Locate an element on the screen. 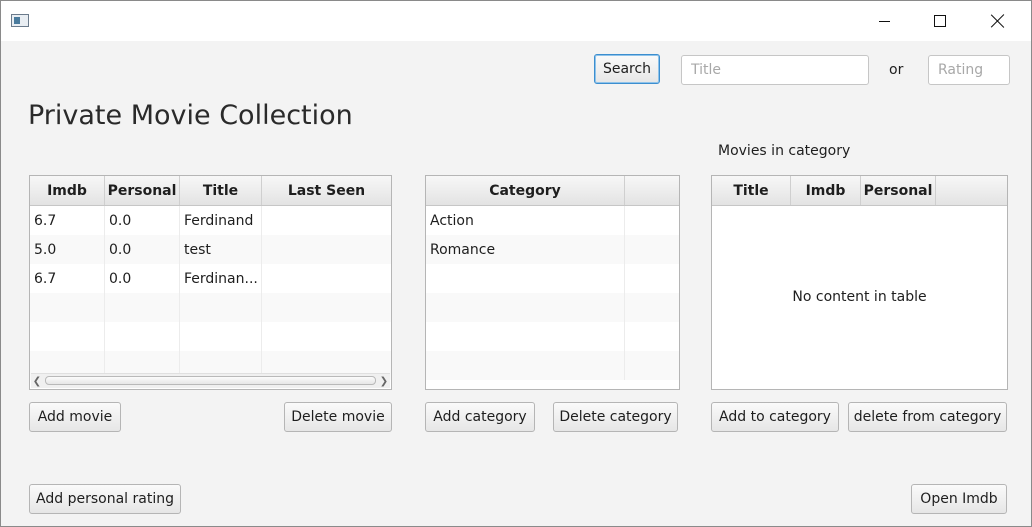  table-row: 5.0 0.0 test is located at coordinates (210, 249).